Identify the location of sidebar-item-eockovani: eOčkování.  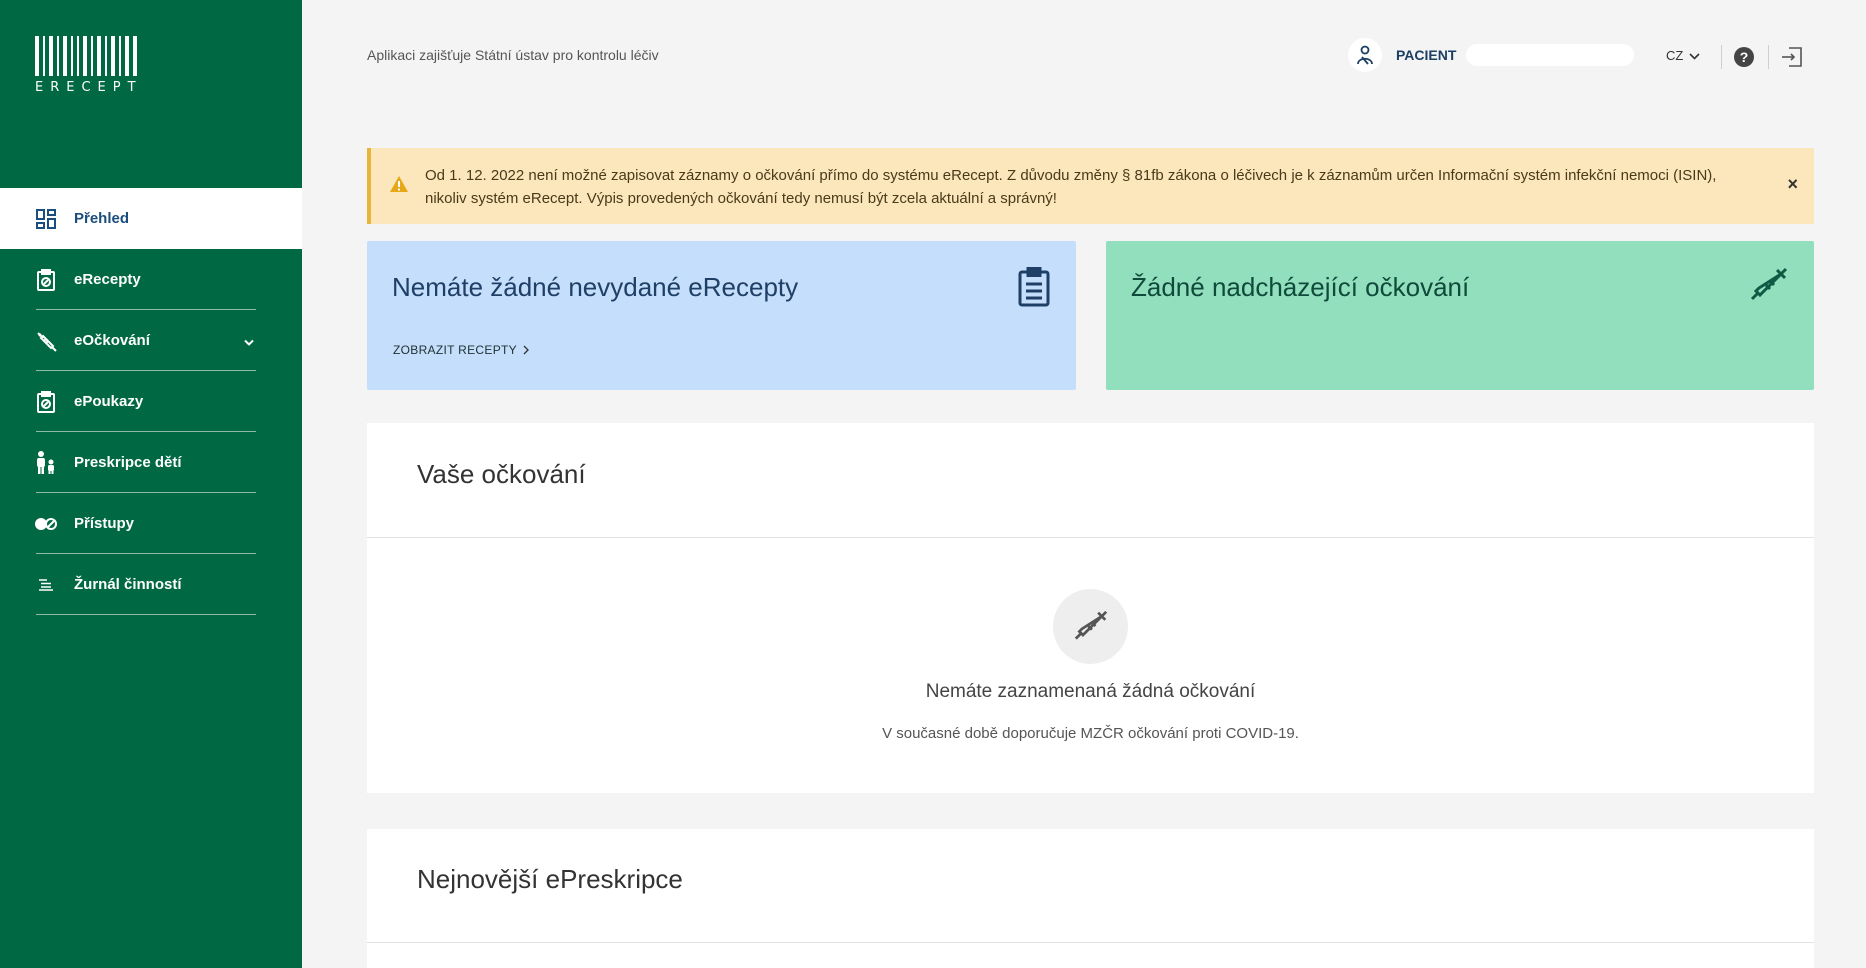
(151, 340).